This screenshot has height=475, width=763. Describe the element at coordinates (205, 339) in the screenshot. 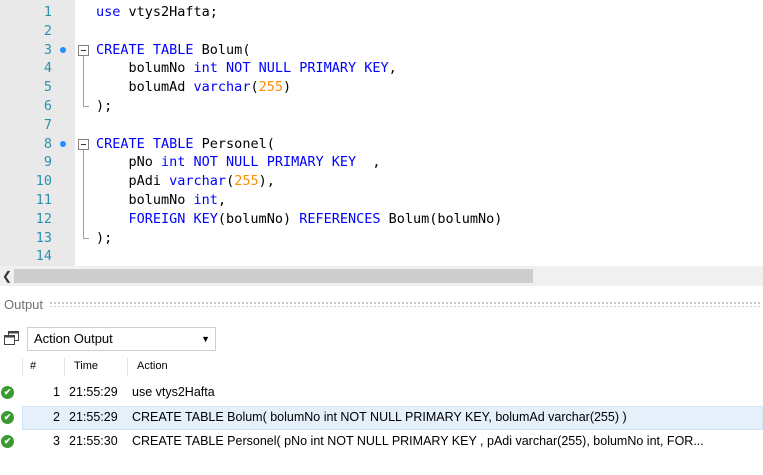

I see `dropdown-arrow-icon: ▼` at that location.